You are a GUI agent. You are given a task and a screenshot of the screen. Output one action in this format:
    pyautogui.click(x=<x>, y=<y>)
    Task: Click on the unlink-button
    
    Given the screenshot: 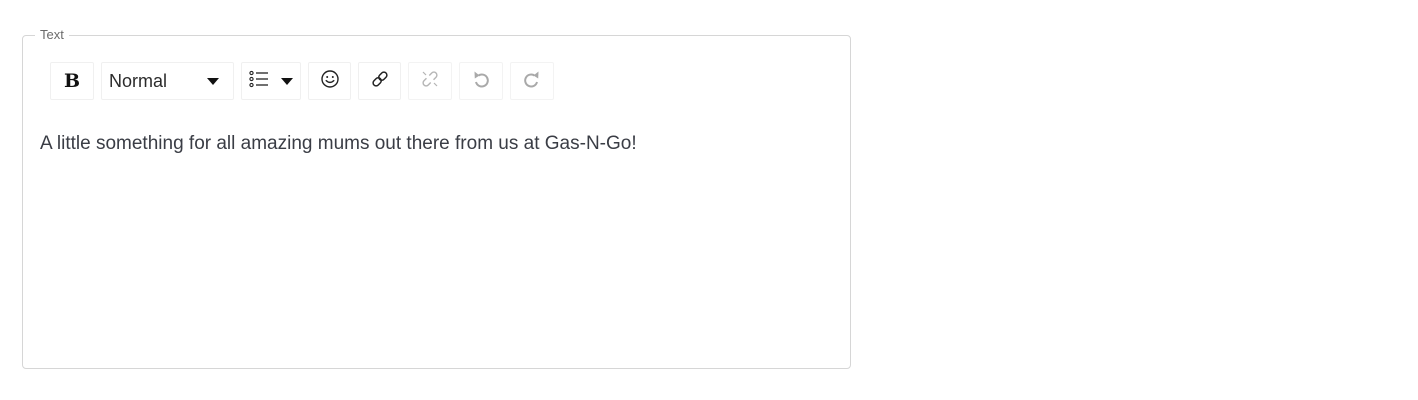 What is the action you would take?
    pyautogui.click(x=430, y=81)
    